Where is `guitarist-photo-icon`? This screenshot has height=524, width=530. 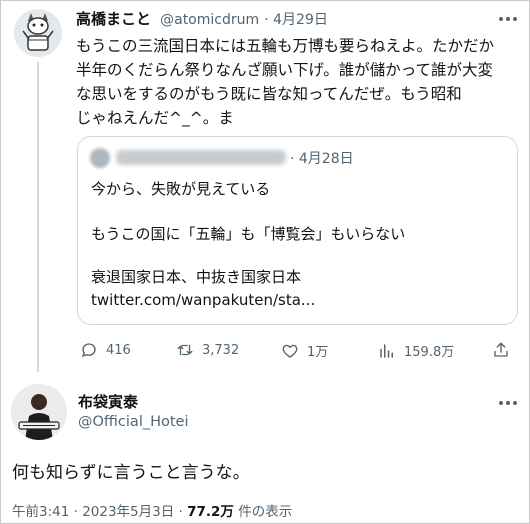 guitarist-photo-icon is located at coordinates (39, 412).